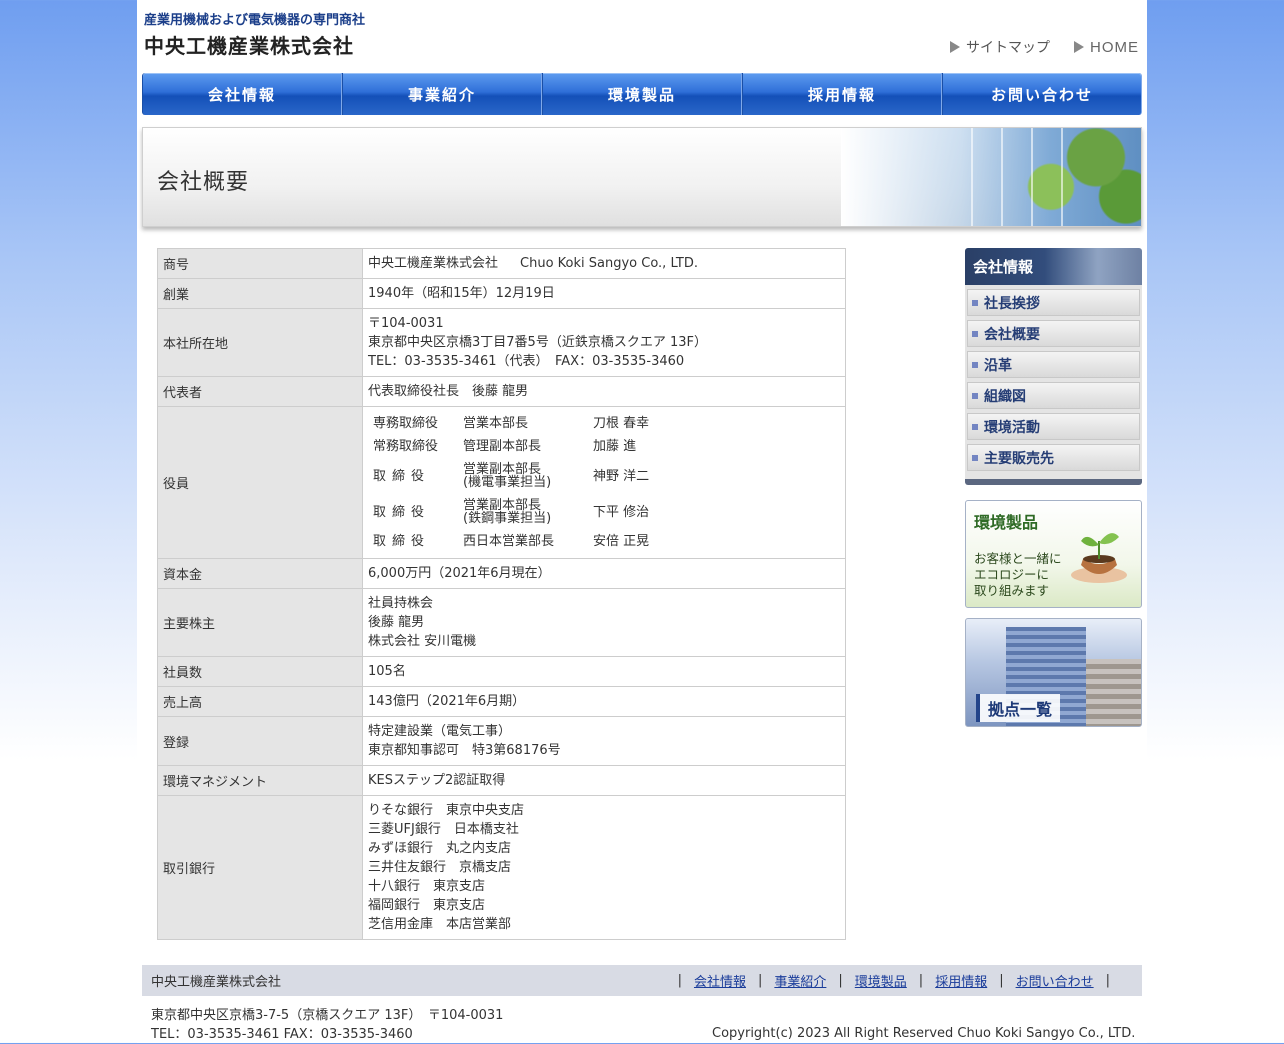 The height and width of the screenshot is (1044, 1284). What do you see at coordinates (1053, 302) in the screenshot?
I see `sidebar-item-greeting: 社長挨拶` at bounding box center [1053, 302].